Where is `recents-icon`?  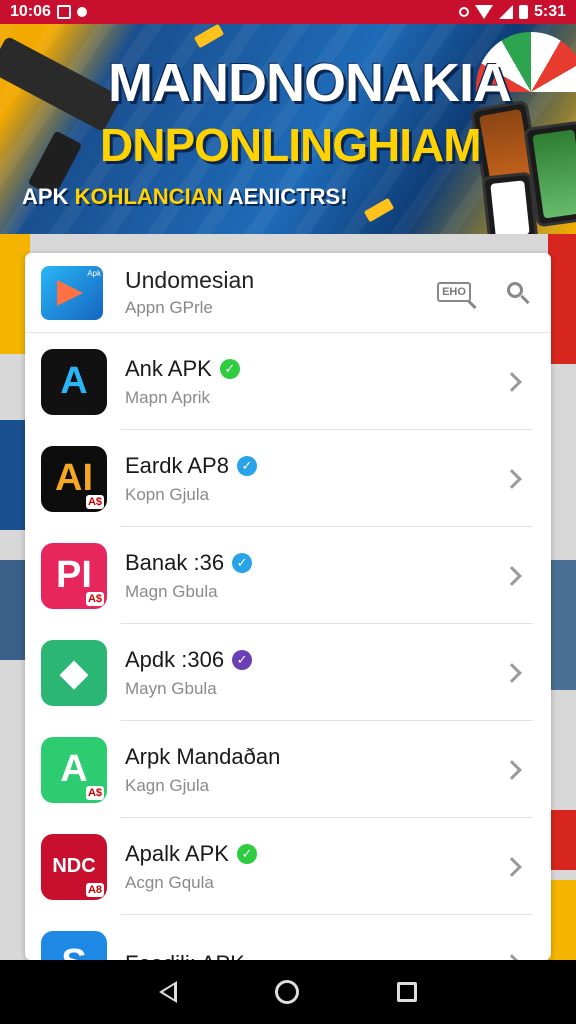
recents-icon is located at coordinates (407, 992).